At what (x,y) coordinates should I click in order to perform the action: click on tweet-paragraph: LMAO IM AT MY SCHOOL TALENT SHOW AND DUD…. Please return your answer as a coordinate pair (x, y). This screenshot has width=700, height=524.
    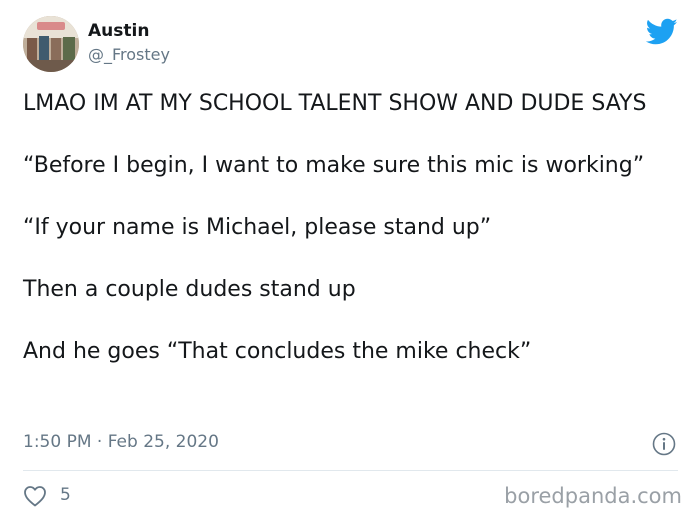
    Looking at the image, I should click on (335, 103).